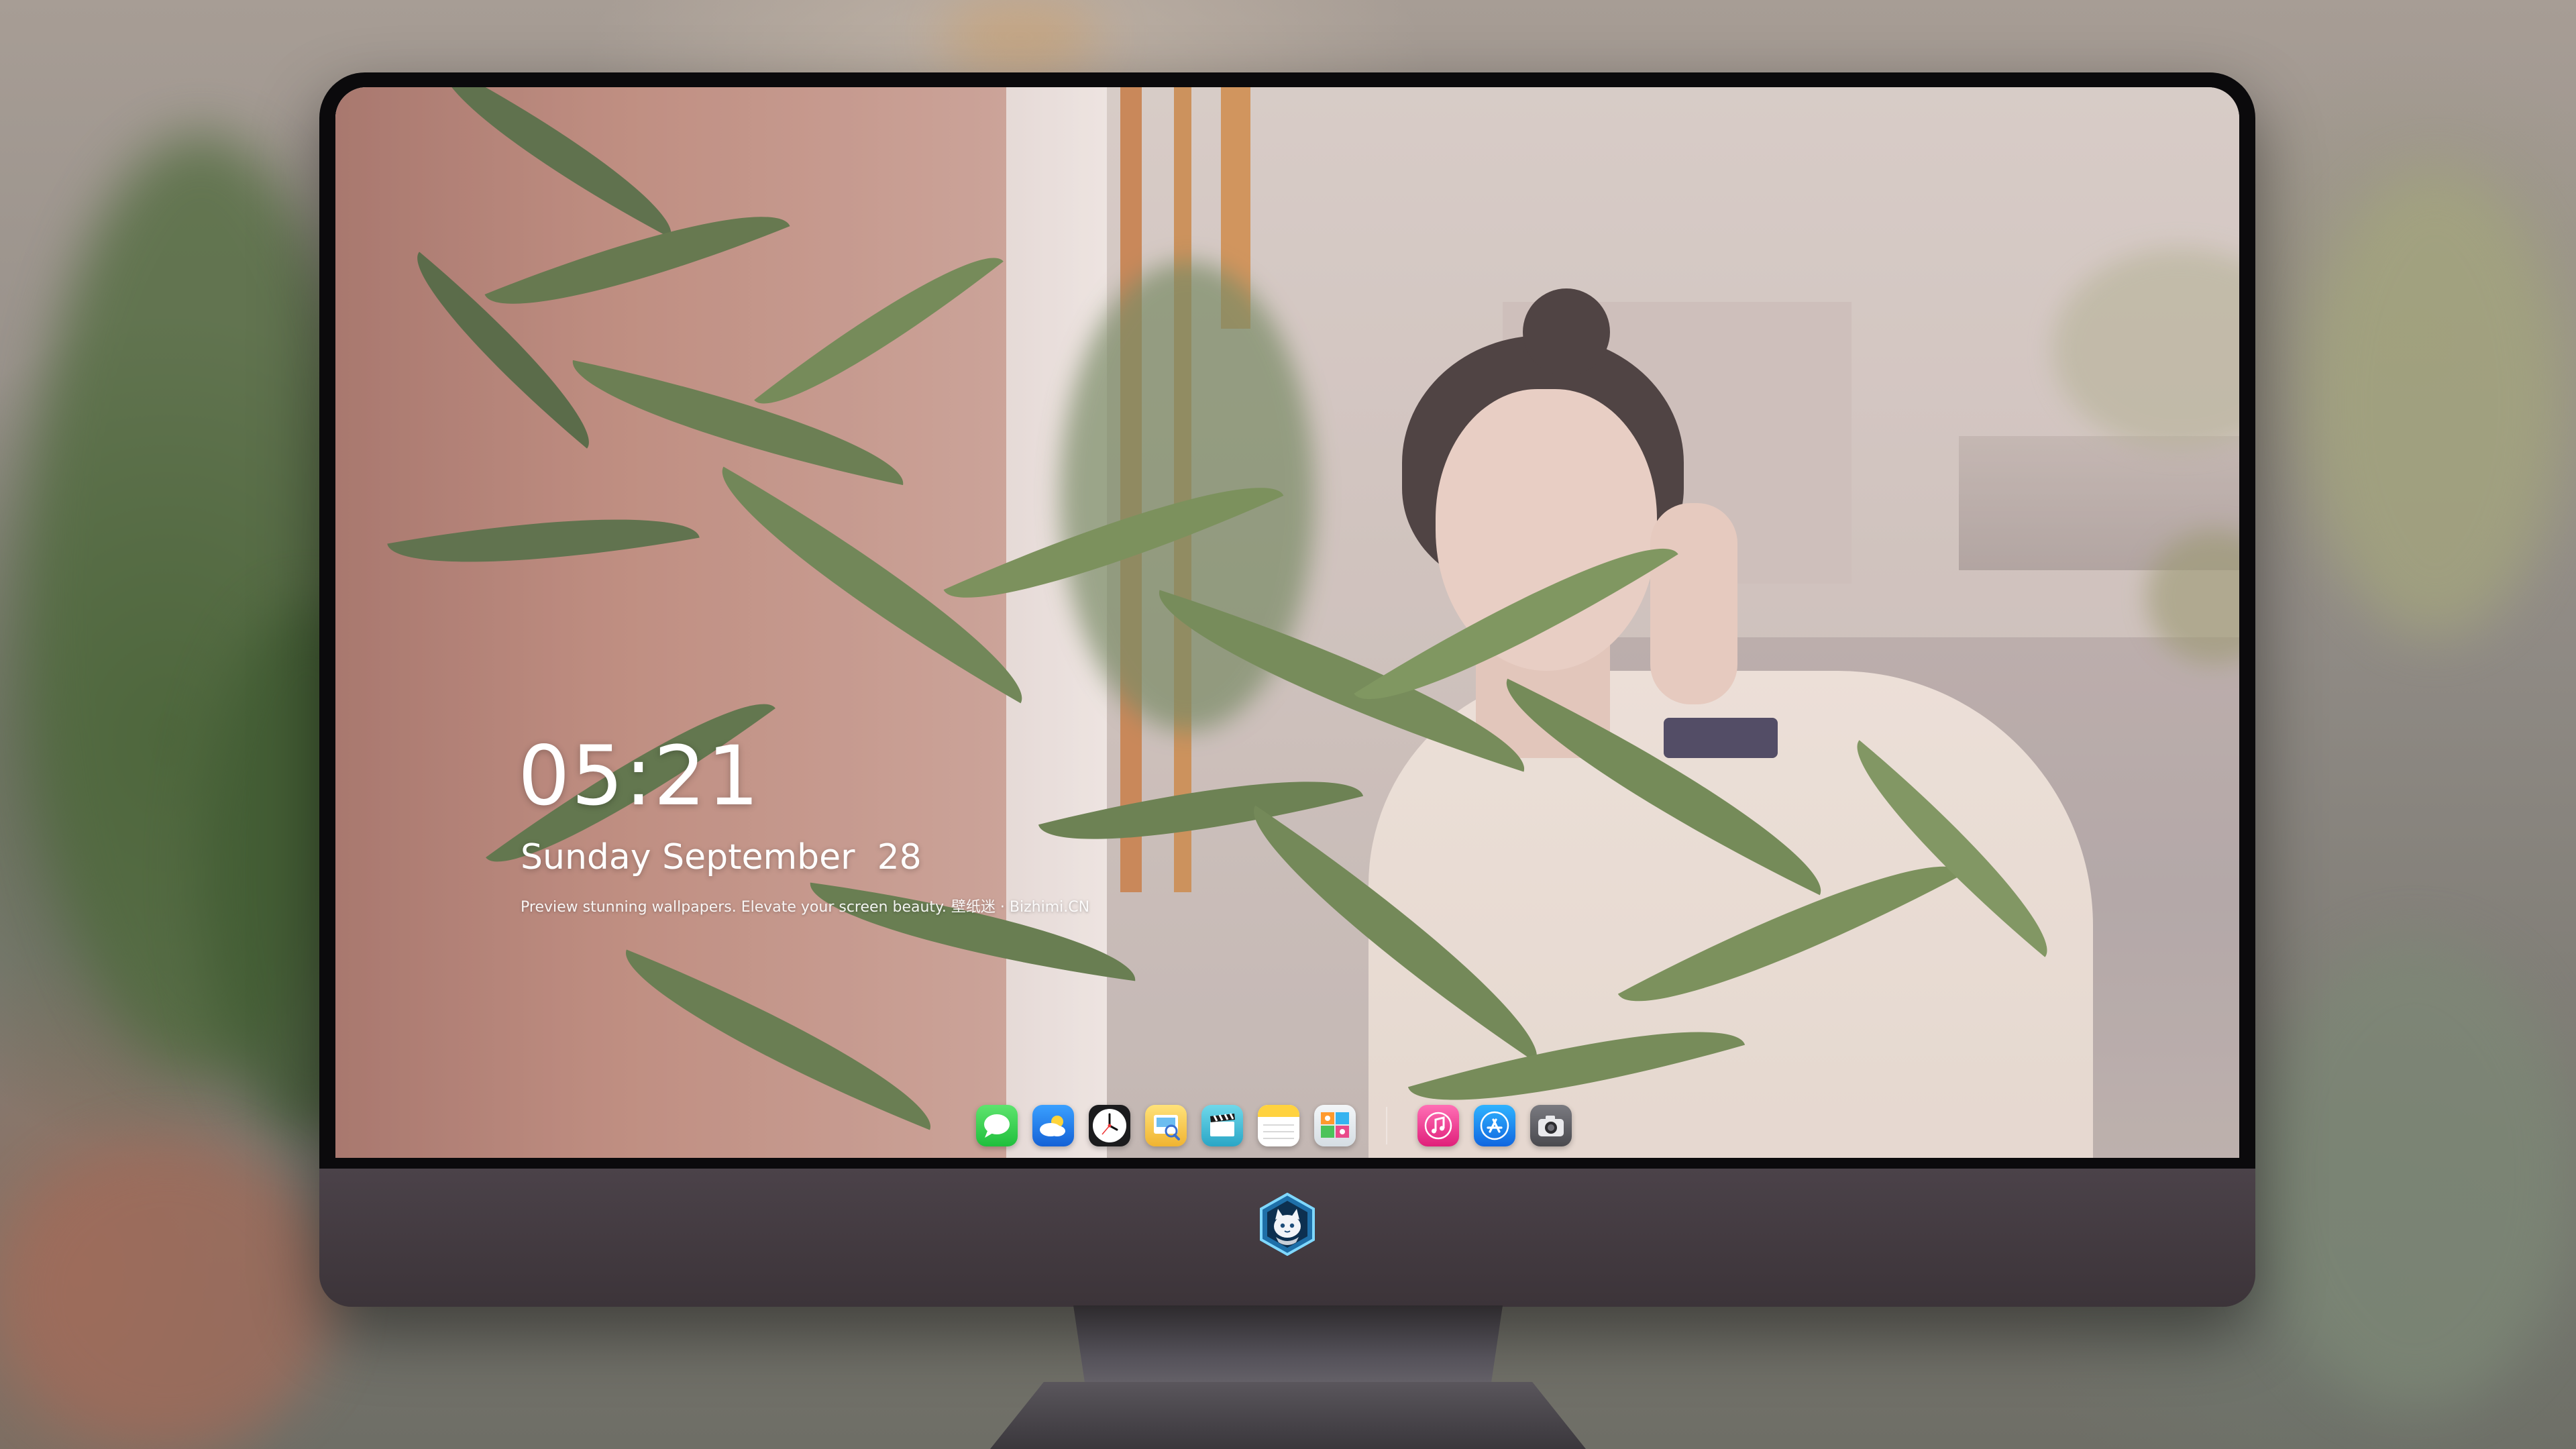 The width and height of the screenshot is (2576, 1449). What do you see at coordinates (639, 776) in the screenshot?
I see `lock-clock: 05:21` at bounding box center [639, 776].